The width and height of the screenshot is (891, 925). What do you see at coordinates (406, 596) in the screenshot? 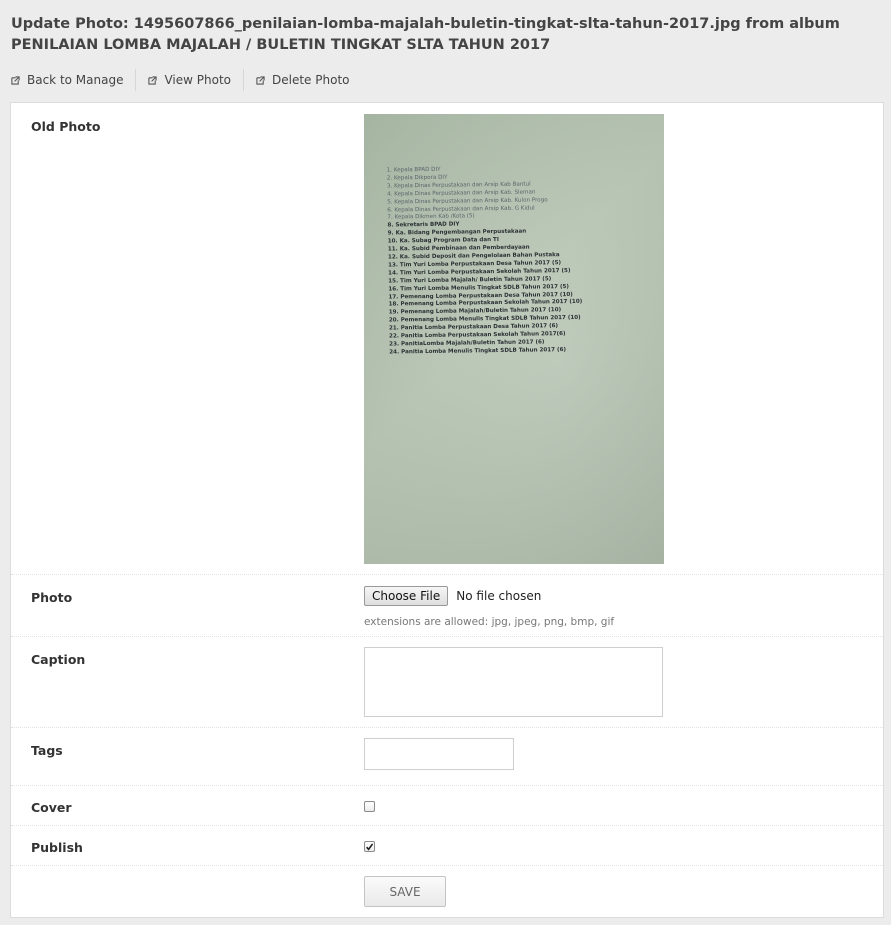
I see `choose-file-button: Choose File` at bounding box center [406, 596].